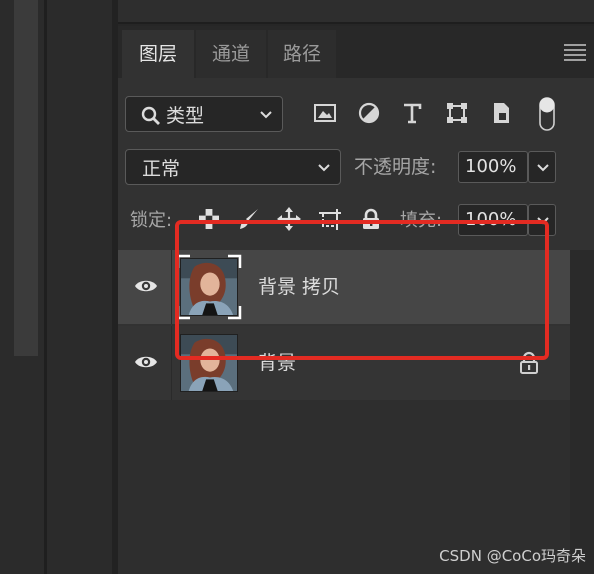 The image size is (594, 574). I want to click on left-dock-scrollbar, so click(26, 178).